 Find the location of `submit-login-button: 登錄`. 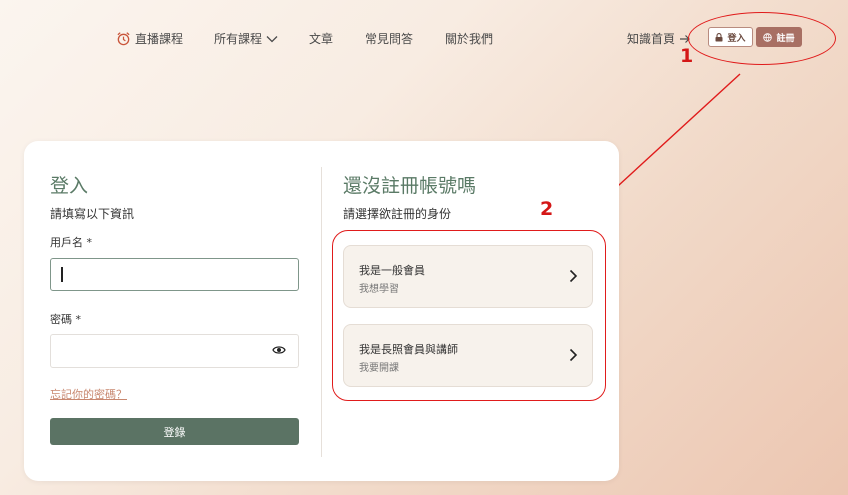

submit-login-button: 登錄 is located at coordinates (174, 431).